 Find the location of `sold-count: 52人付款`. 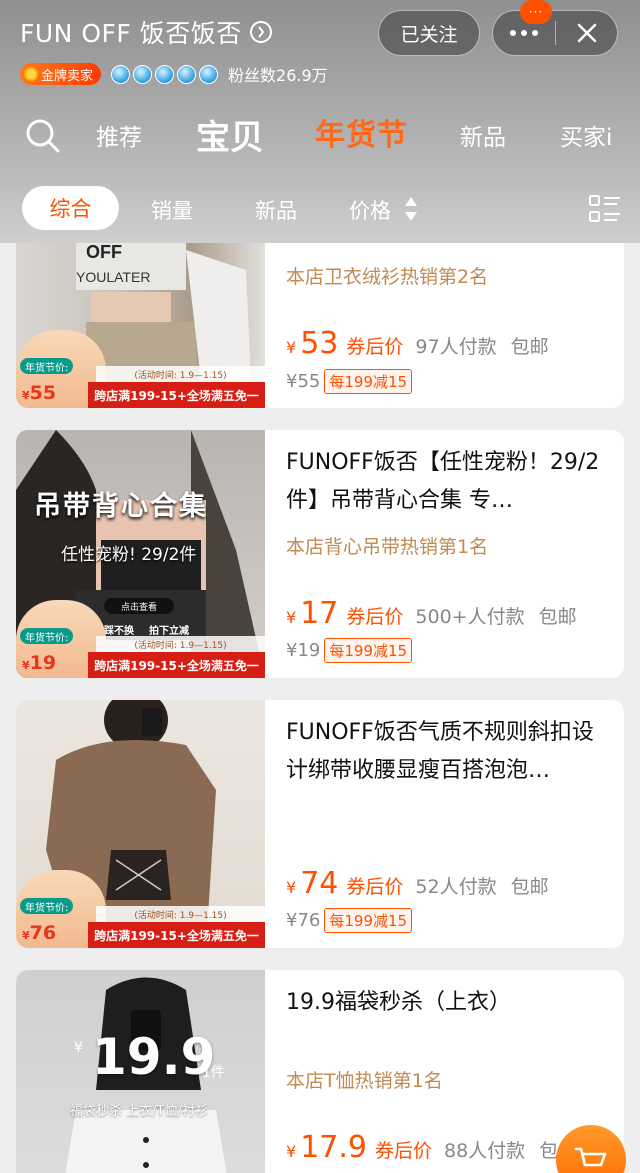

sold-count: 52人付款 is located at coordinates (456, 887).